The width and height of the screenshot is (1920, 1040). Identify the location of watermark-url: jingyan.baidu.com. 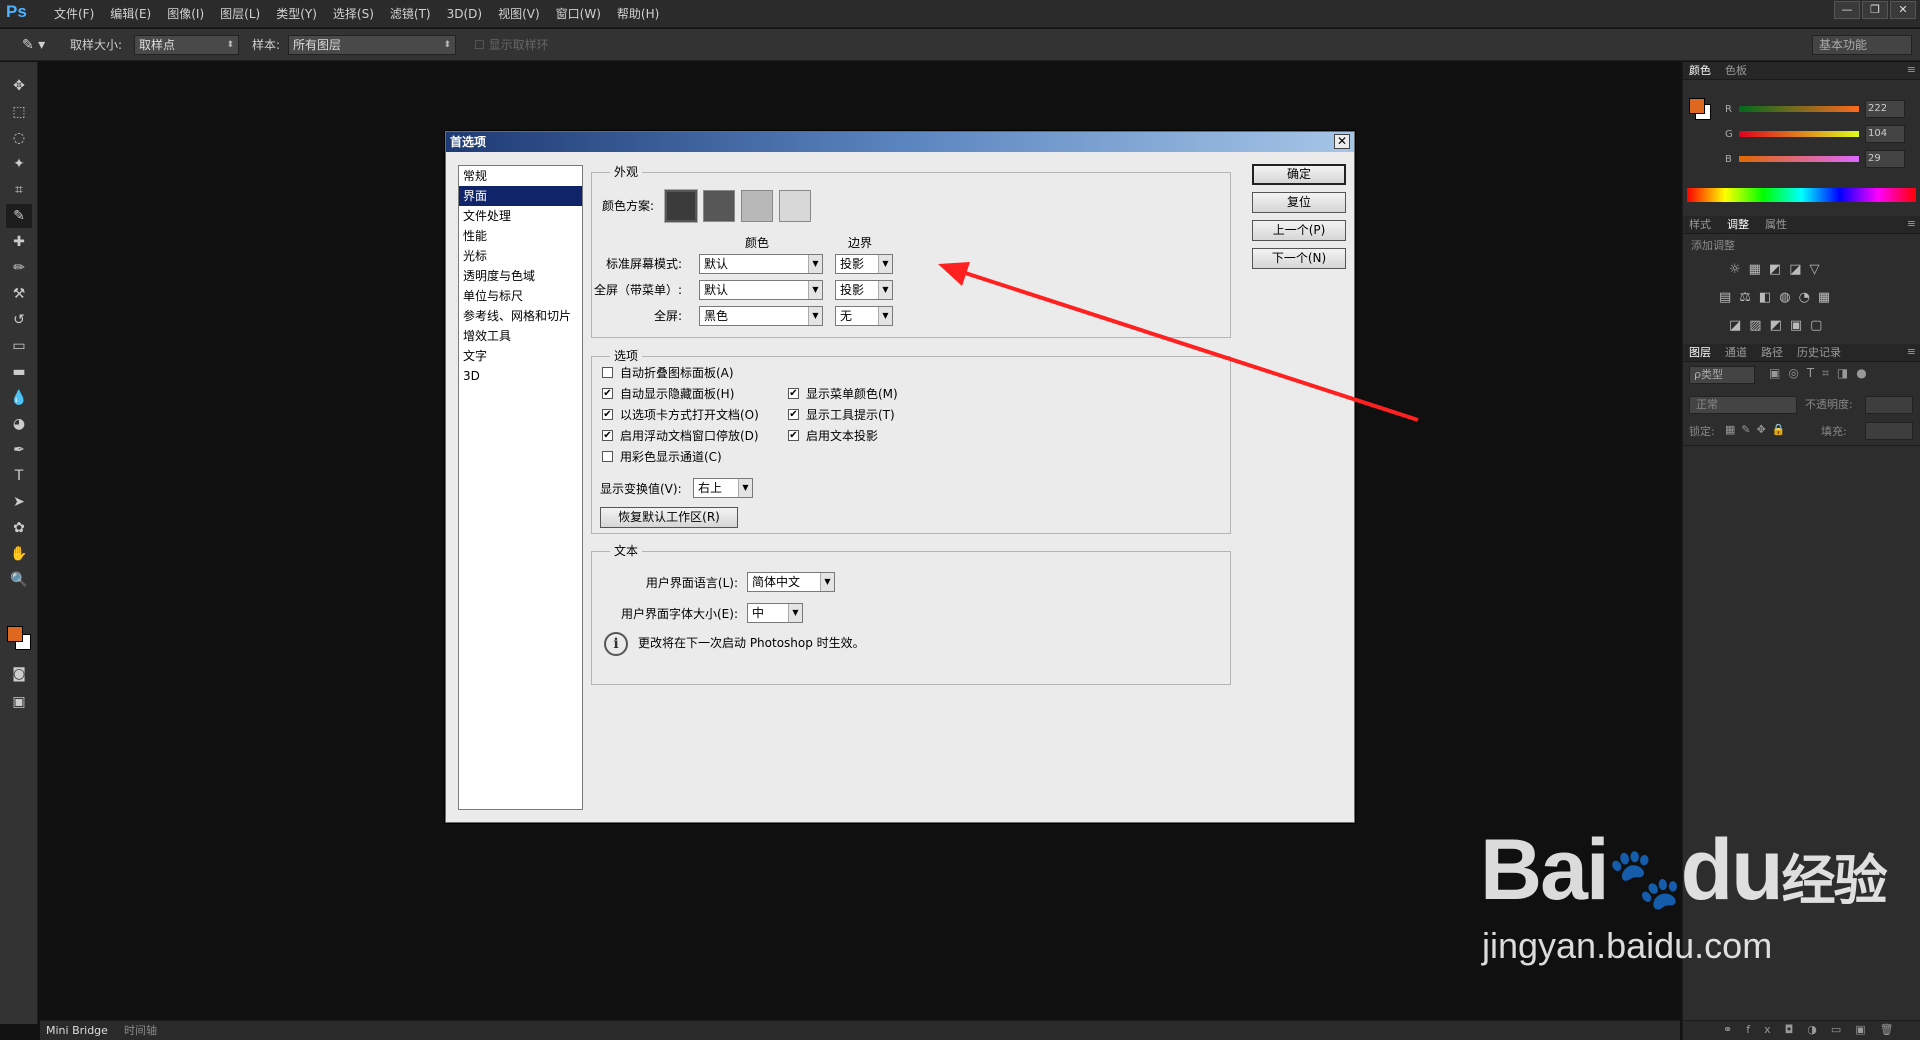
(1627, 945).